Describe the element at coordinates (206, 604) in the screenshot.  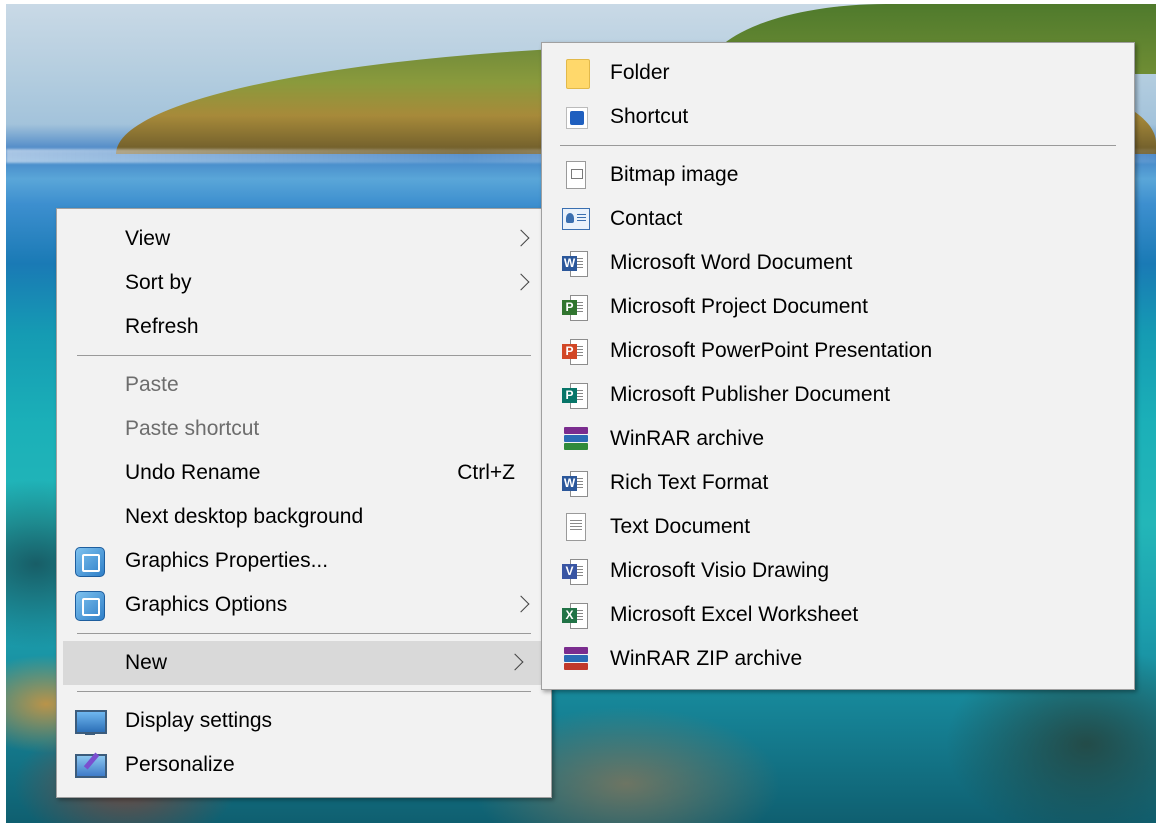
I see `menu-item-label: Graphics Options` at that location.